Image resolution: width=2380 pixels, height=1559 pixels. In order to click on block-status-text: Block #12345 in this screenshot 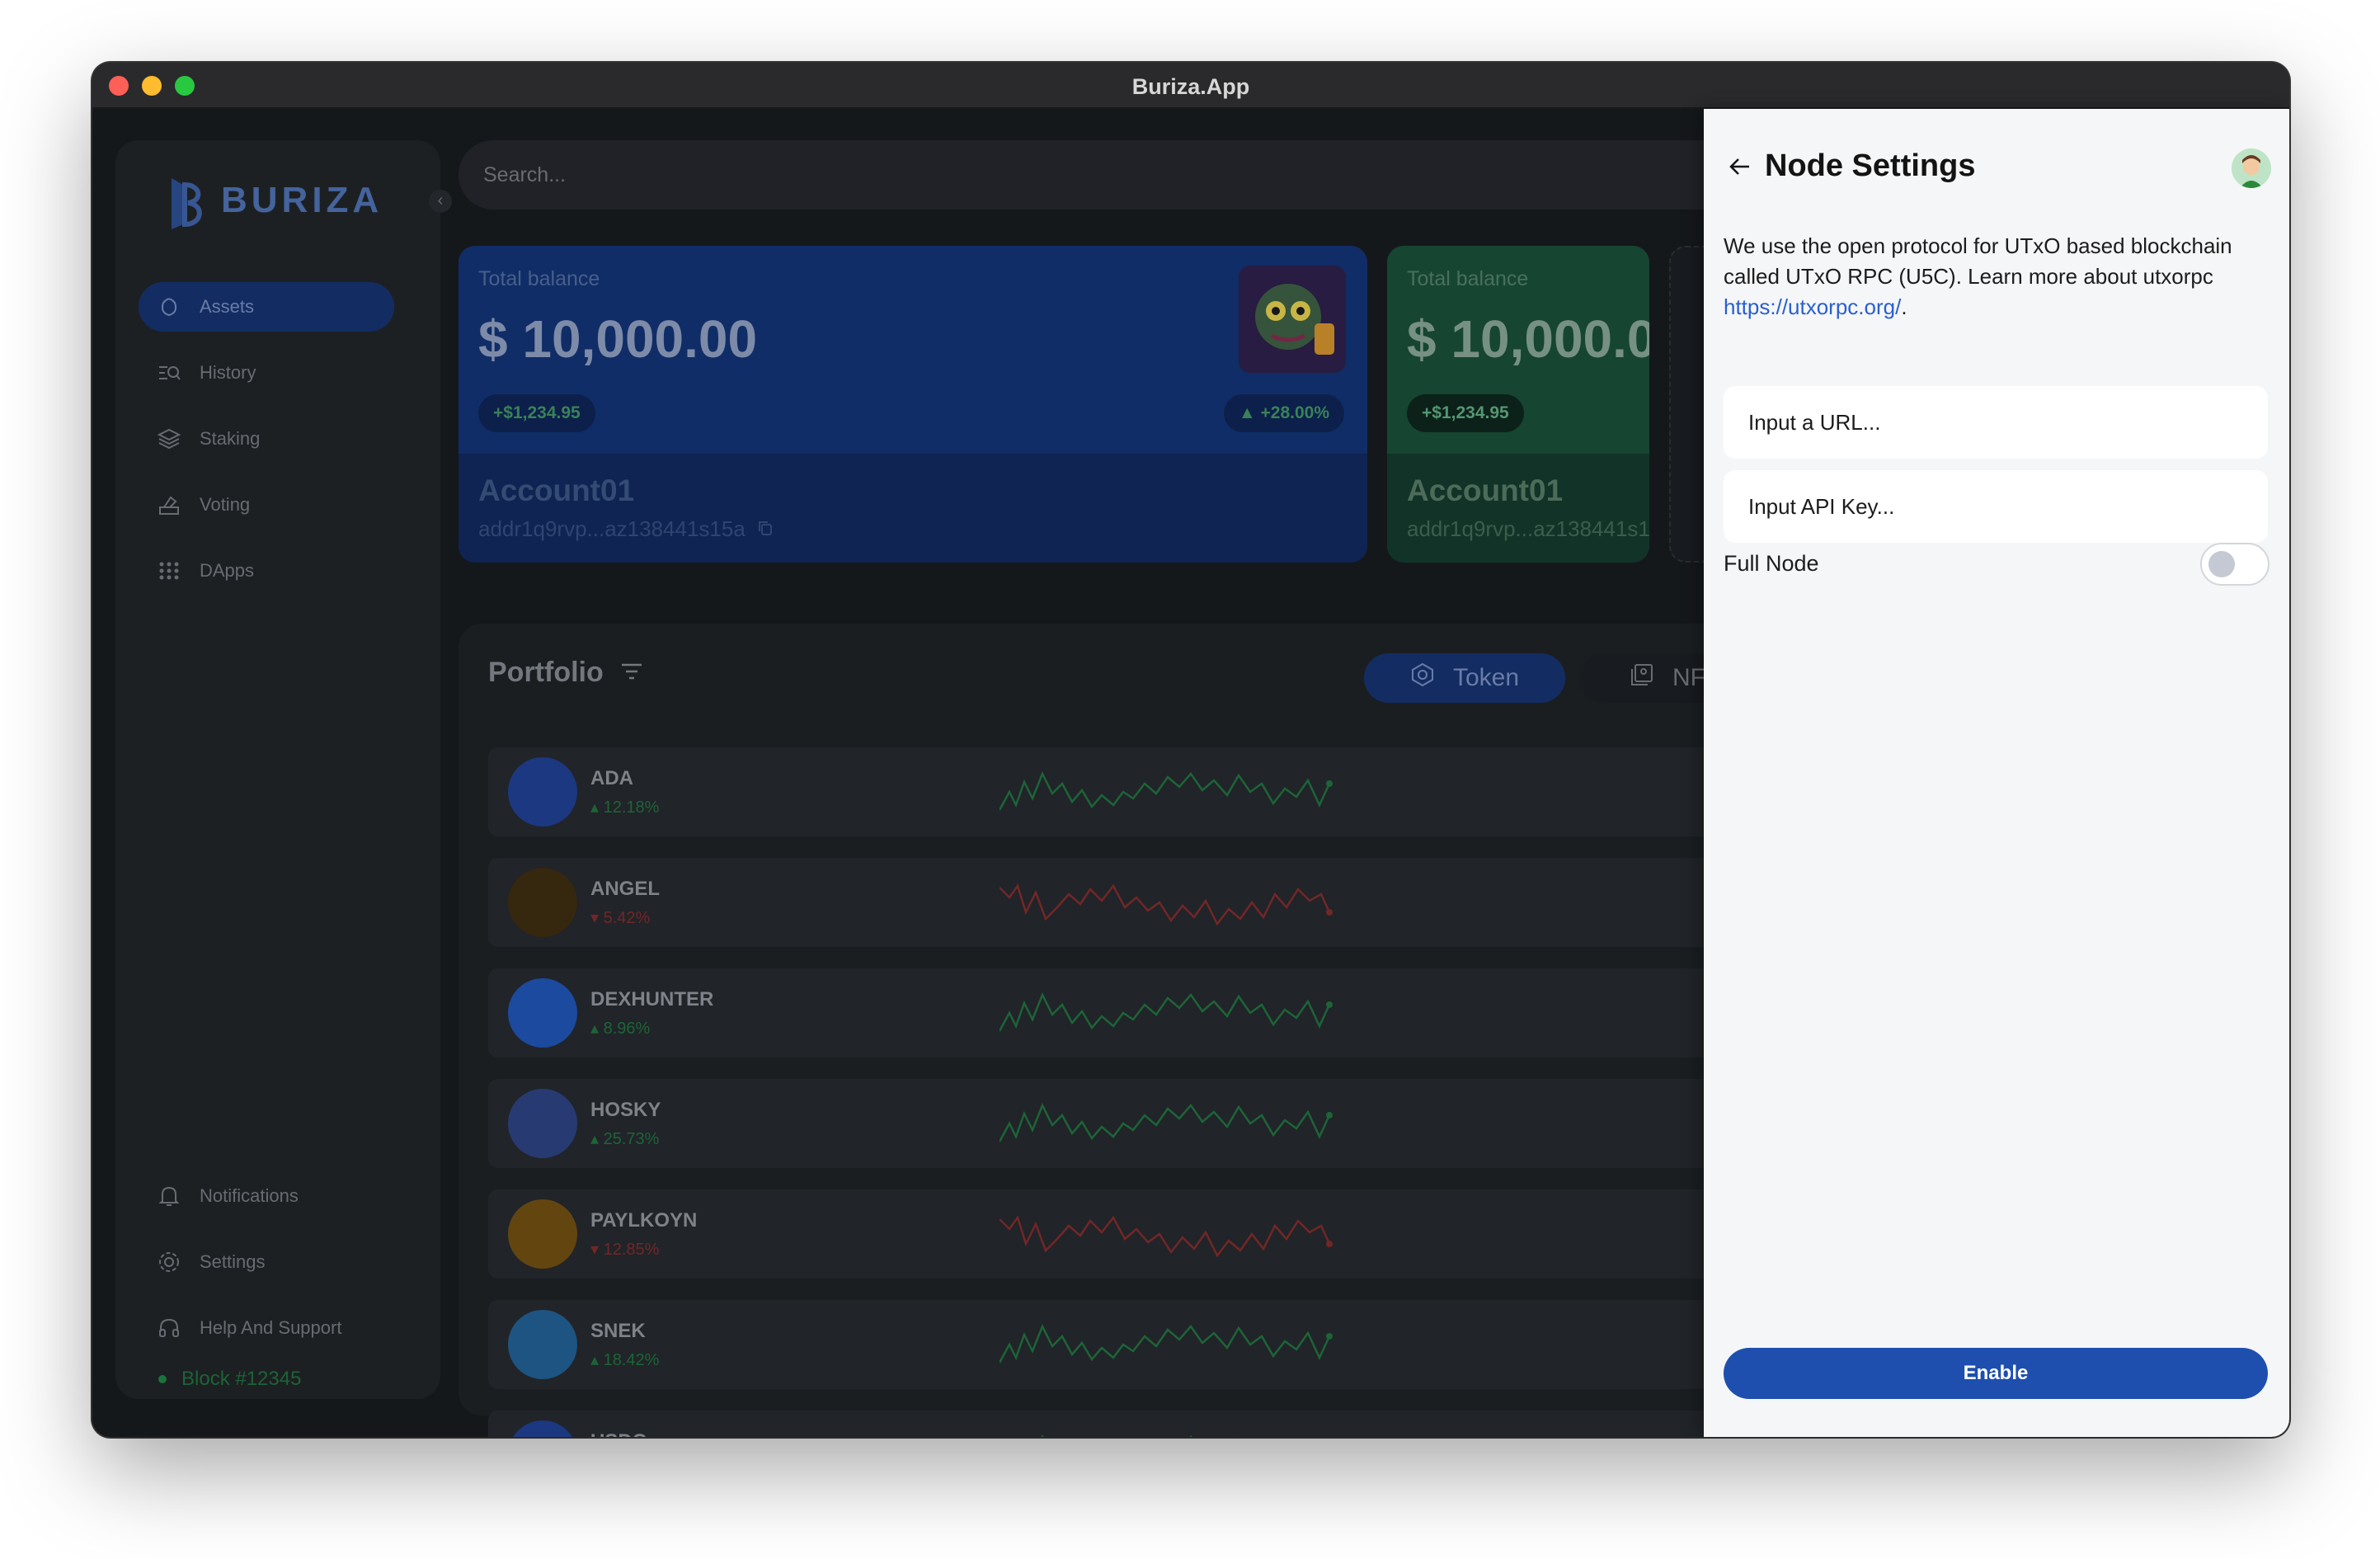, I will do `click(241, 1379)`.